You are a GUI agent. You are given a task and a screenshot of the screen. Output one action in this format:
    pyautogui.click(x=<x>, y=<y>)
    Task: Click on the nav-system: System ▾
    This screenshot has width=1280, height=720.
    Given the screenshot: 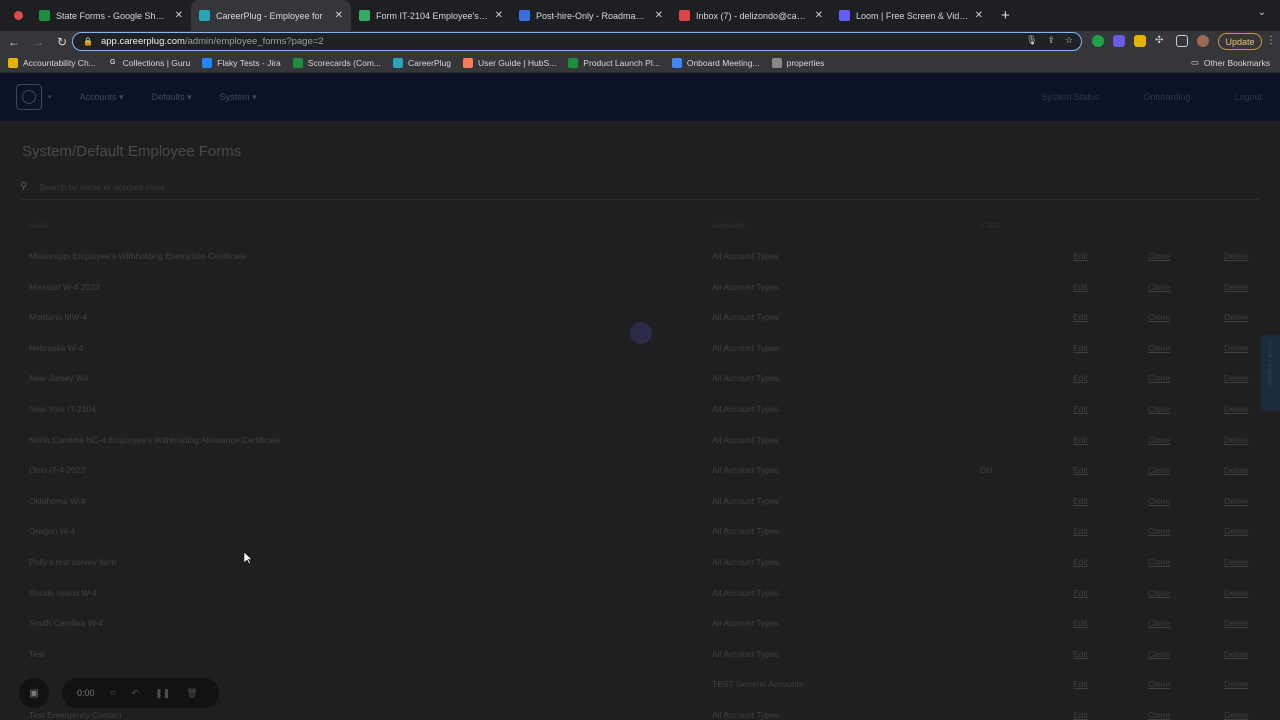 What is the action you would take?
    pyautogui.click(x=238, y=97)
    